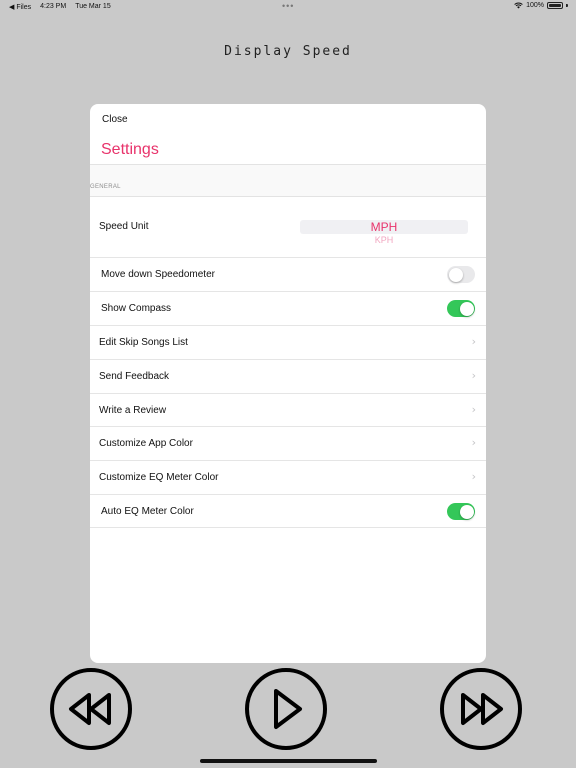 The image size is (576, 768). Describe the element at coordinates (288, 377) in the screenshot. I see `send-feedback-row: Send Feedback ›` at that location.